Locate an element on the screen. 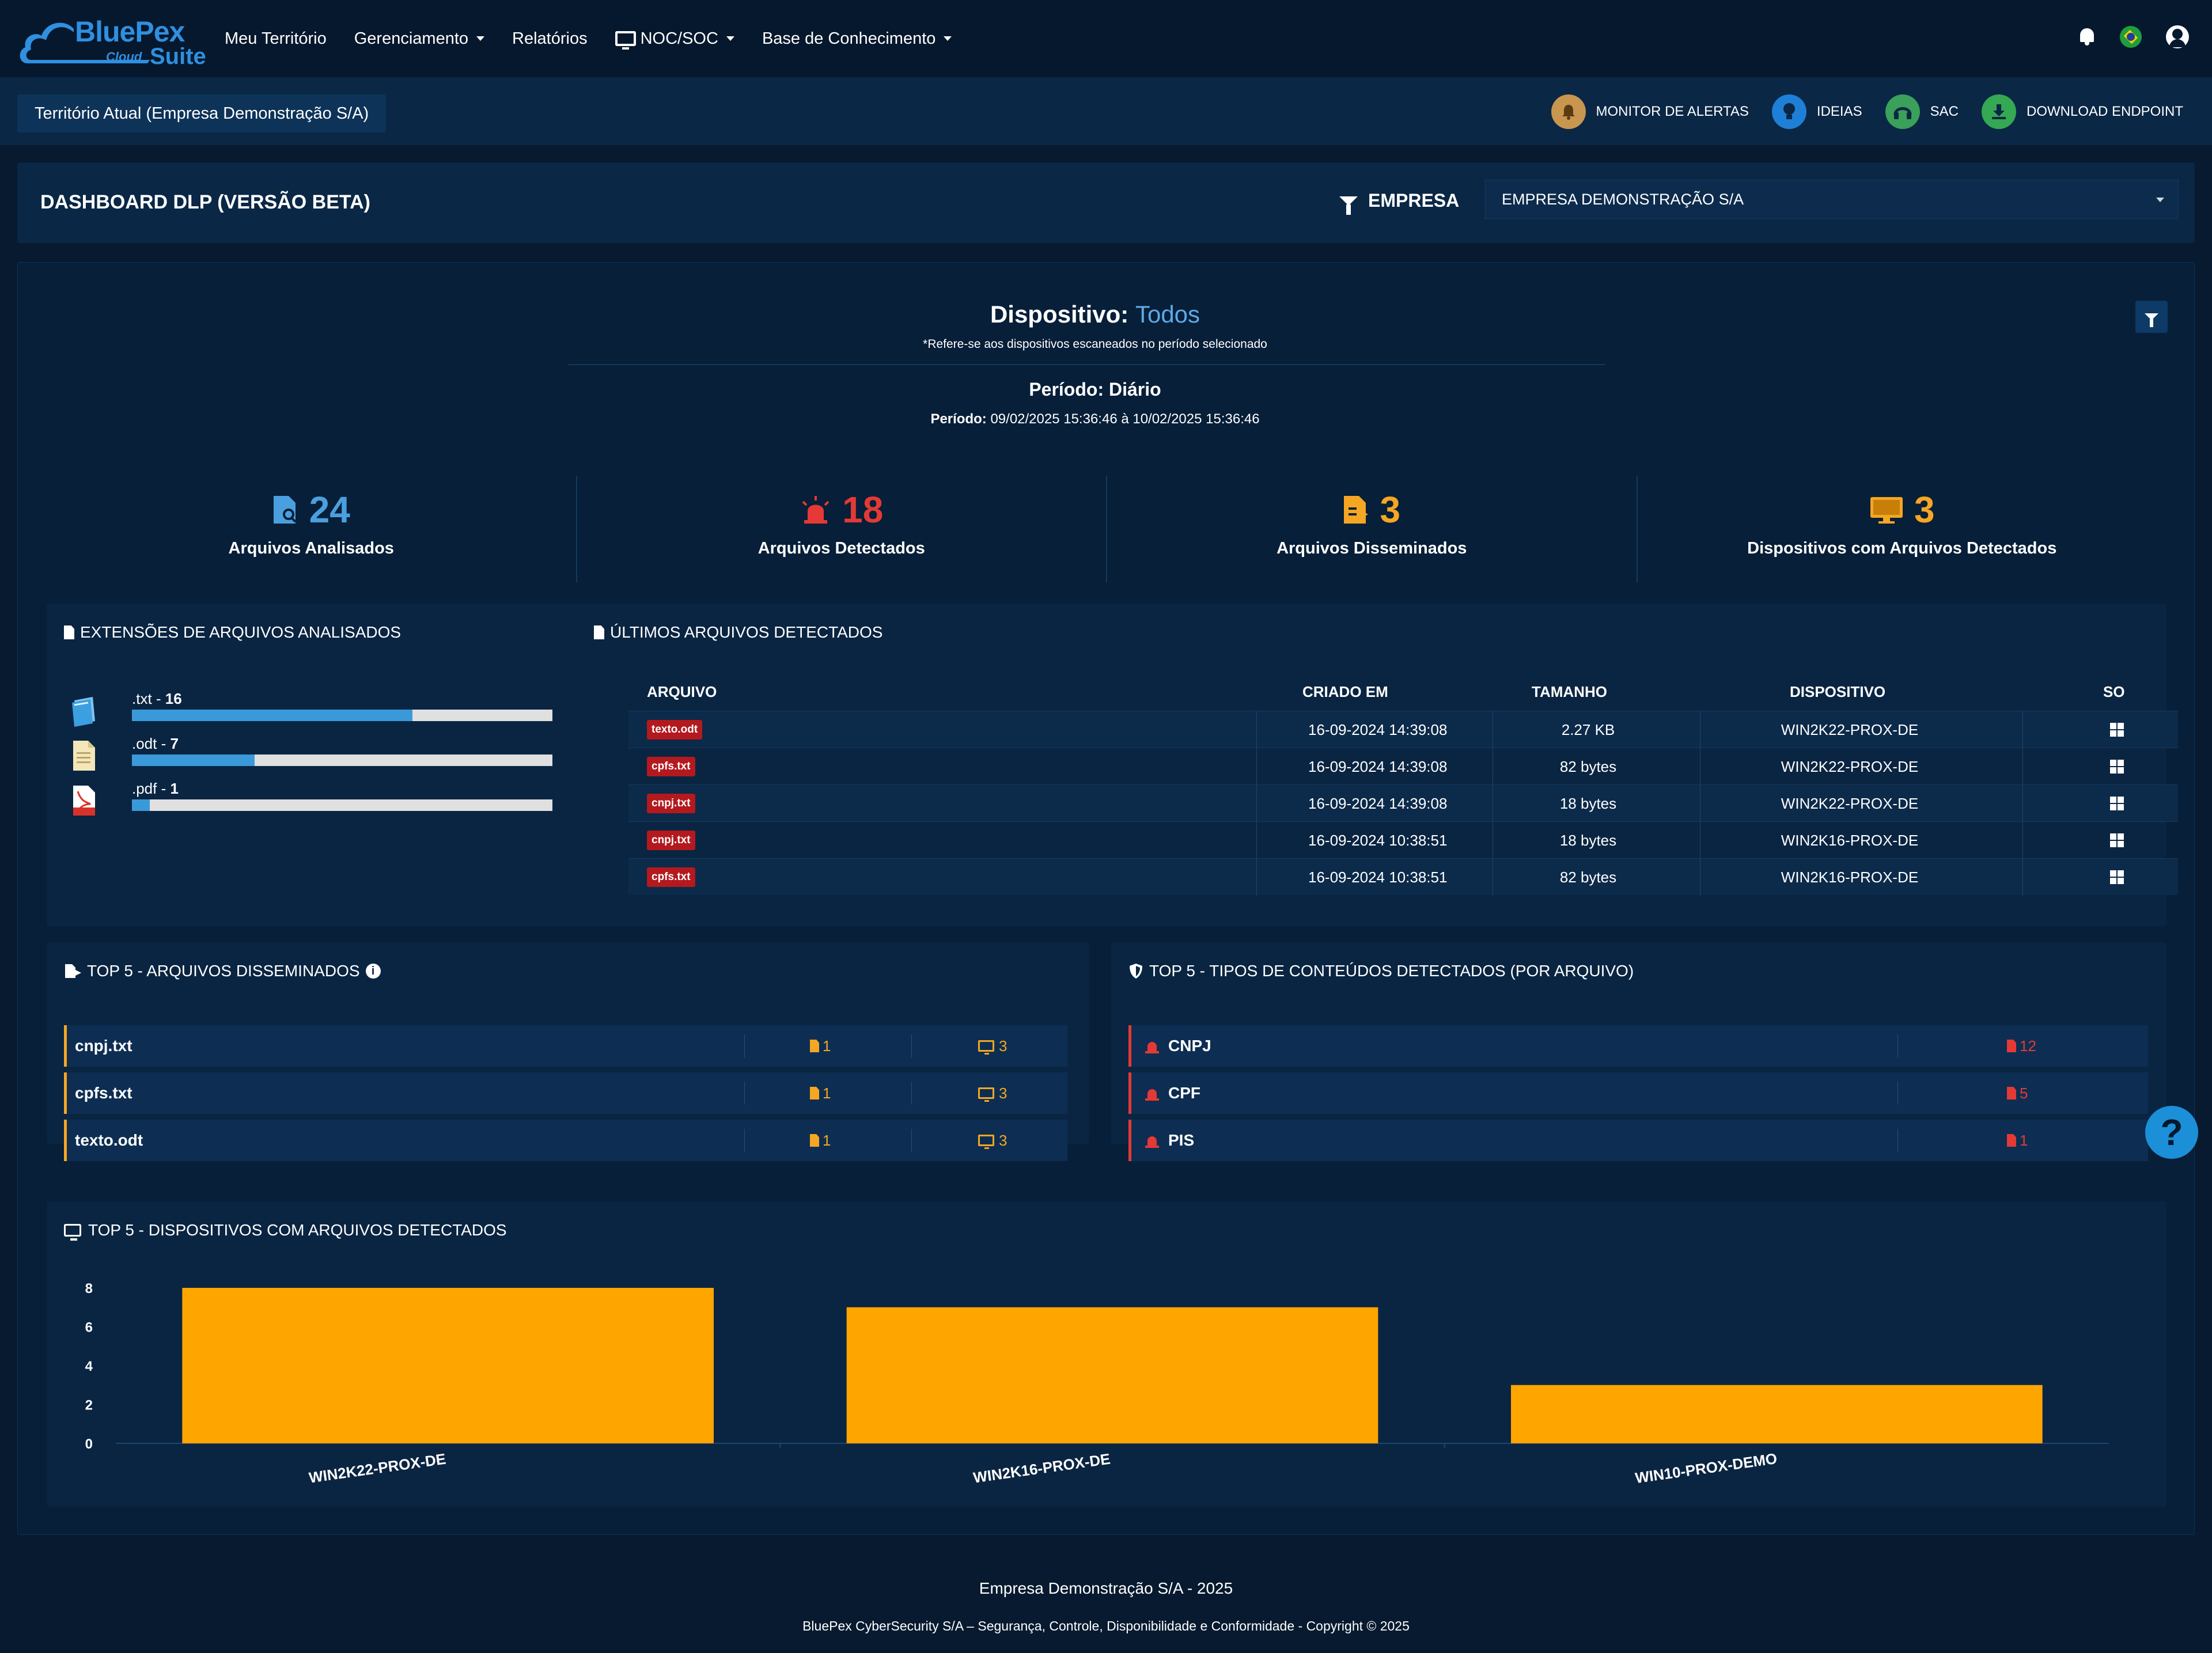  extension-item-txt: .txt - 16 is located at coordinates (317, 710).